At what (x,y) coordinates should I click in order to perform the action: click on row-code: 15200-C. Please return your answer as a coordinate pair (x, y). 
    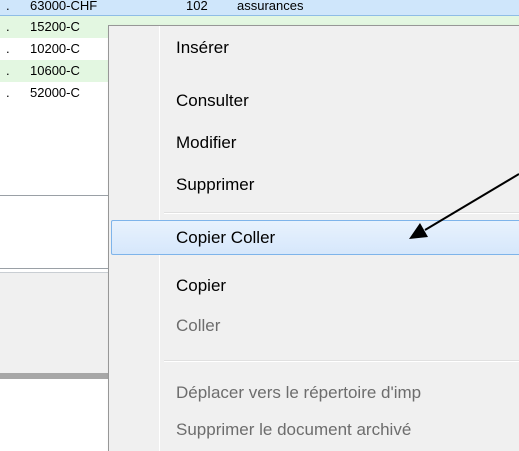
    Looking at the image, I should click on (55, 26).